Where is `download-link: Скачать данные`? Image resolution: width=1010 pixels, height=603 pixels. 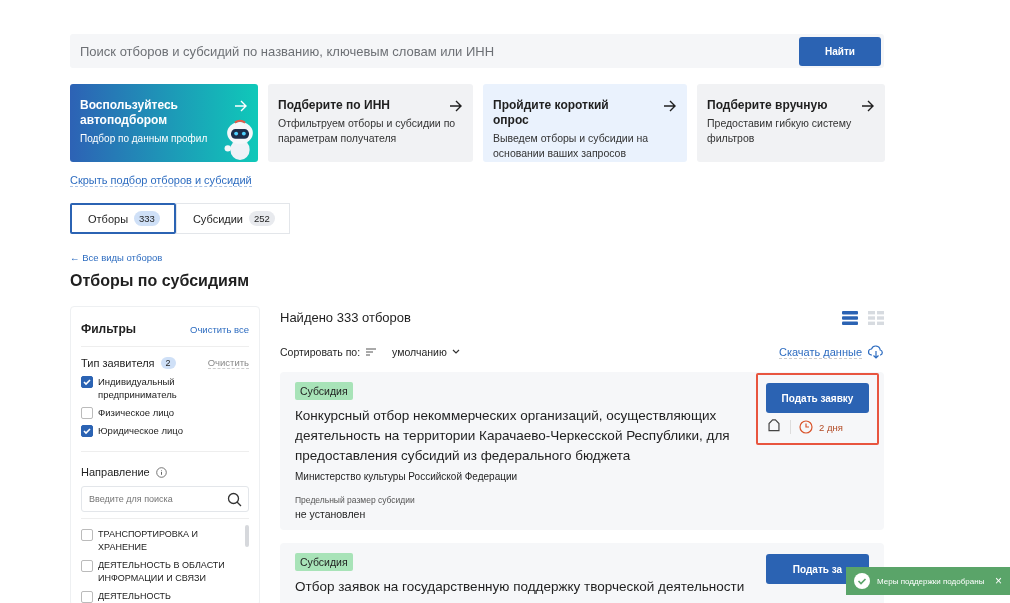 download-link: Скачать данные is located at coordinates (820, 352).